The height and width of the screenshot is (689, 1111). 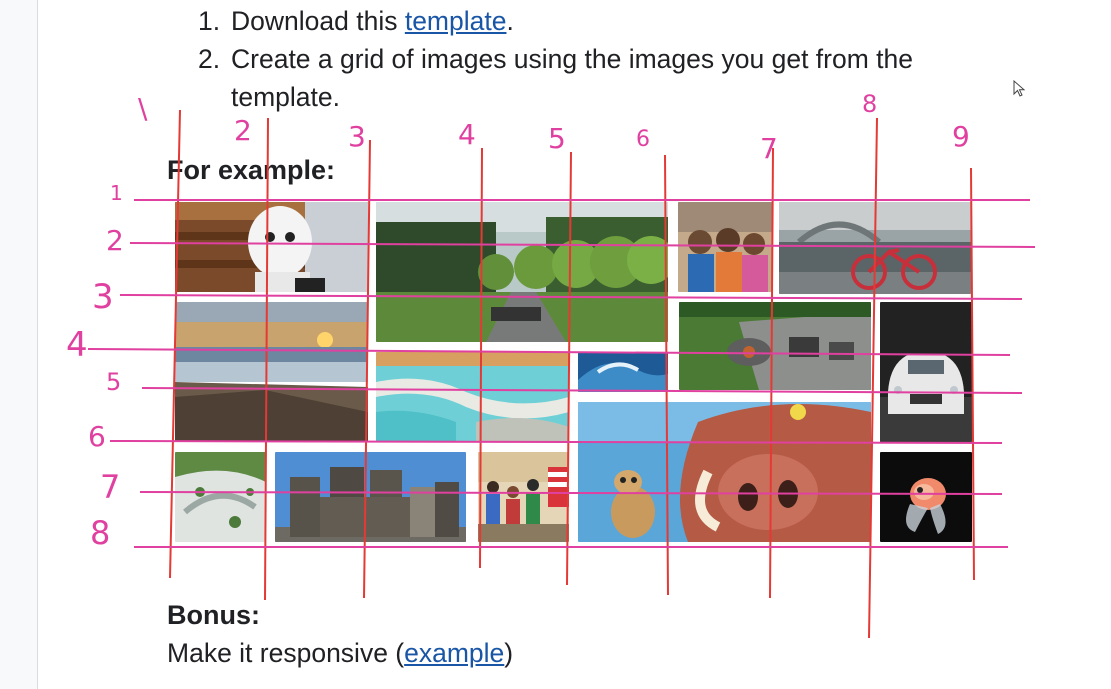 I want to click on bonus-text-after: ), so click(x=509, y=653).